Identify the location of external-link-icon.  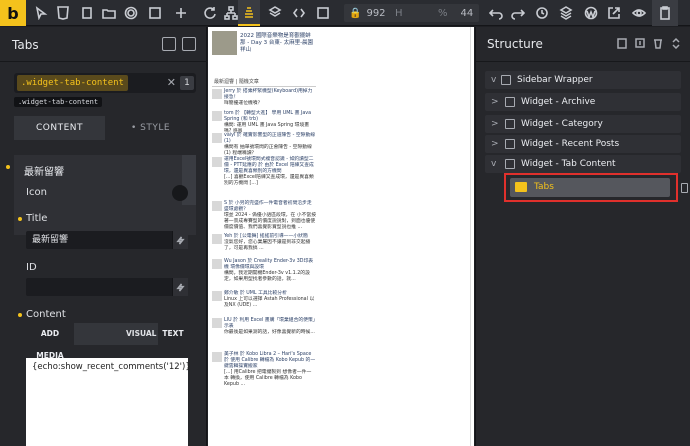
(614, 13).